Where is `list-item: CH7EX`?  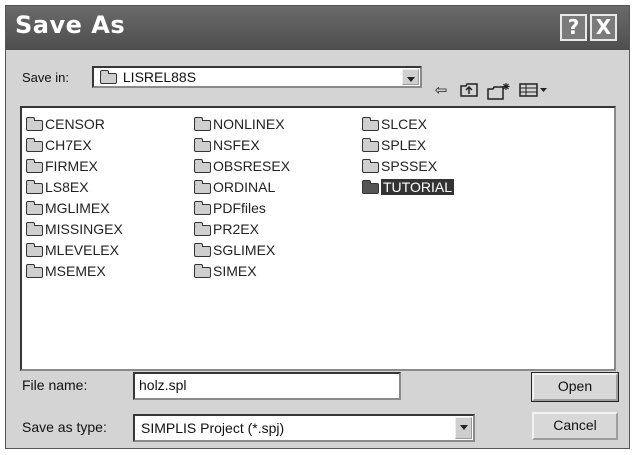
list-item: CH7EX is located at coordinates (59, 145).